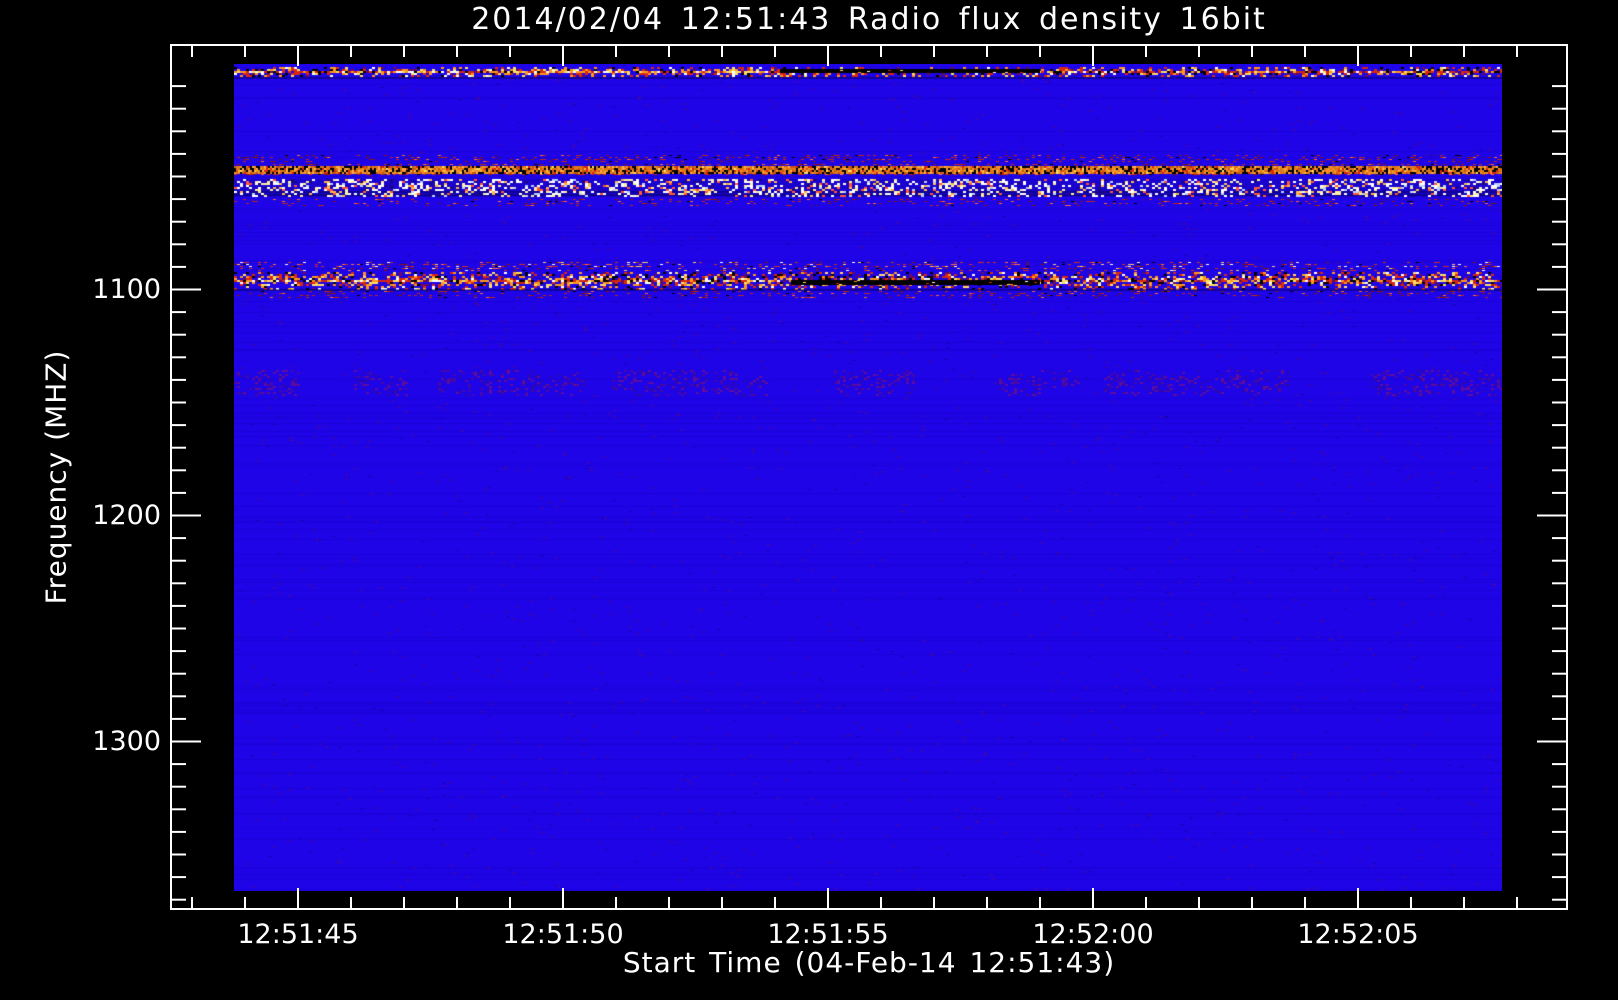 This screenshot has height=1000, width=1618. Describe the element at coordinates (1093, 934) in the screenshot. I see `x-tick-label: 12:52:00` at that location.